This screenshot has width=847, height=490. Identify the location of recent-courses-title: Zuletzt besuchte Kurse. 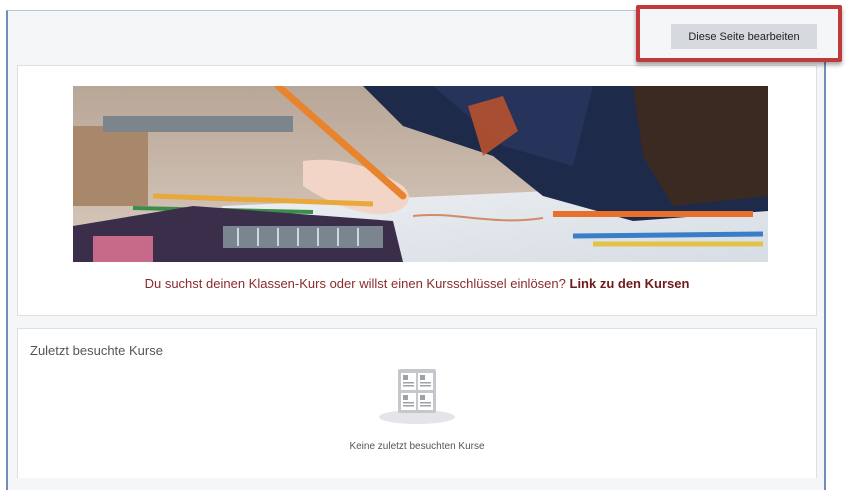
(96, 350).